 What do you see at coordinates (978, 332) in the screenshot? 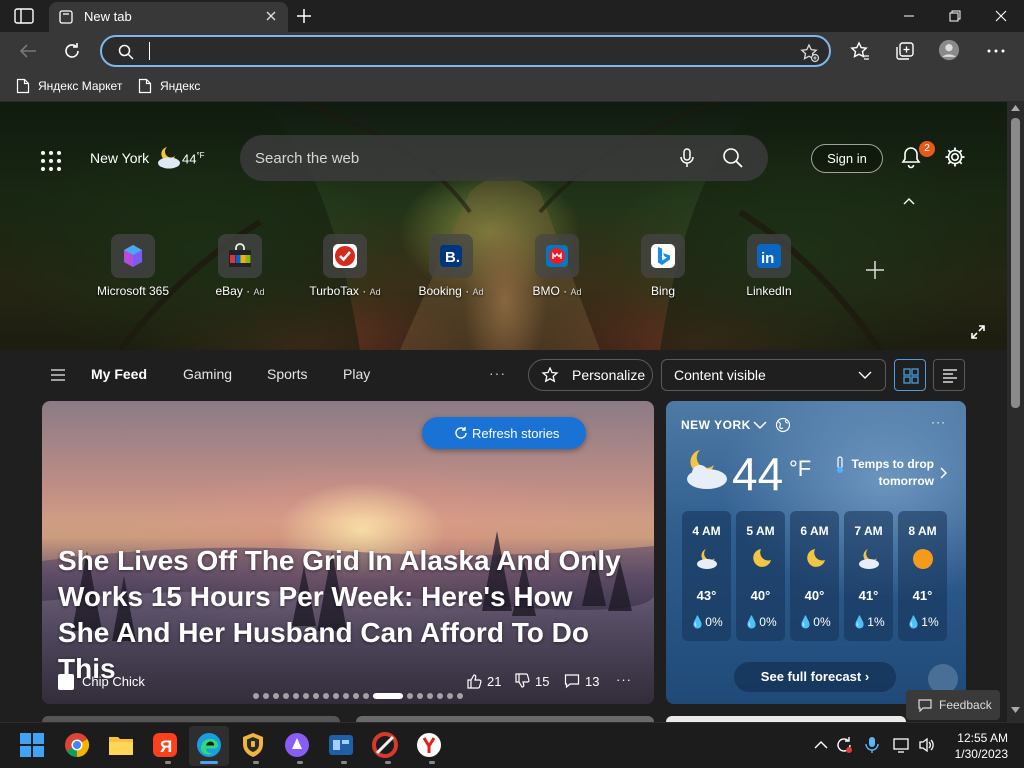
I see `expand-icon` at bounding box center [978, 332].